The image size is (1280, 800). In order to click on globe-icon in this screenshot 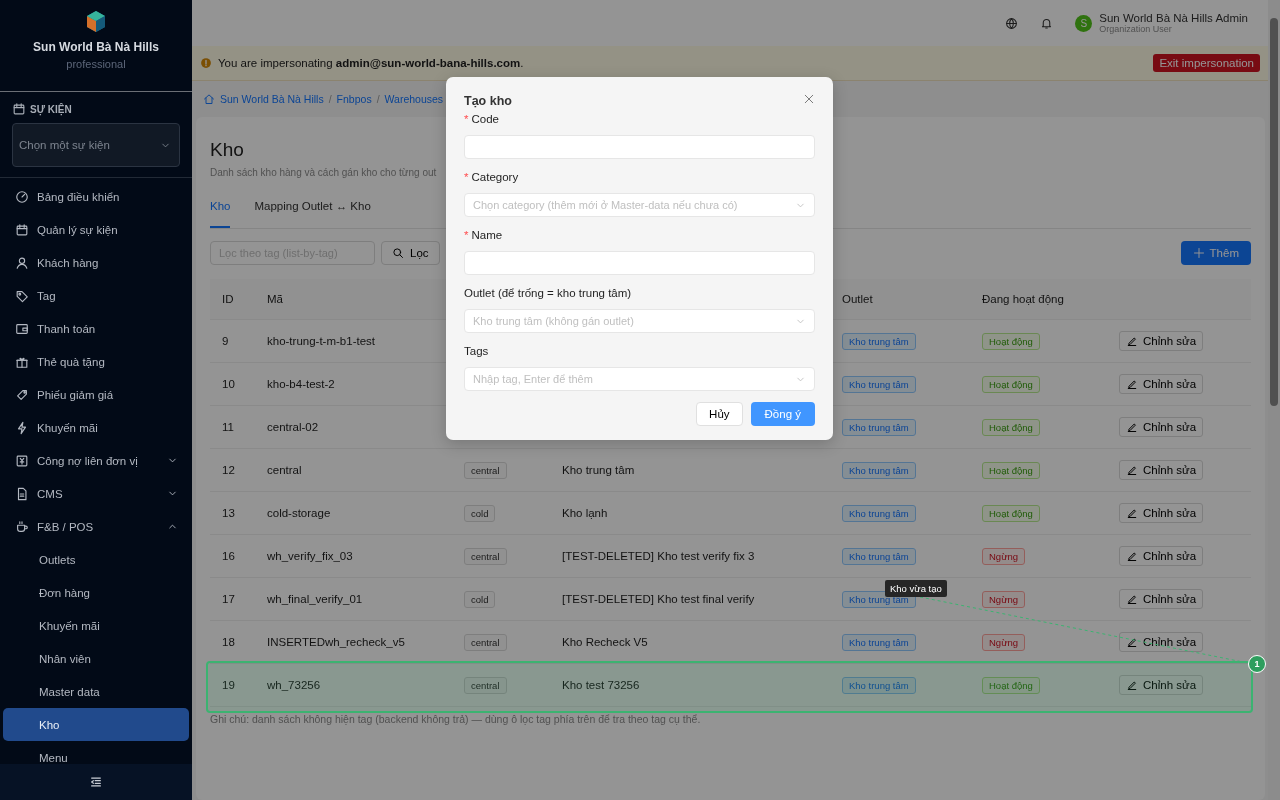, I will do `click(1012, 23)`.